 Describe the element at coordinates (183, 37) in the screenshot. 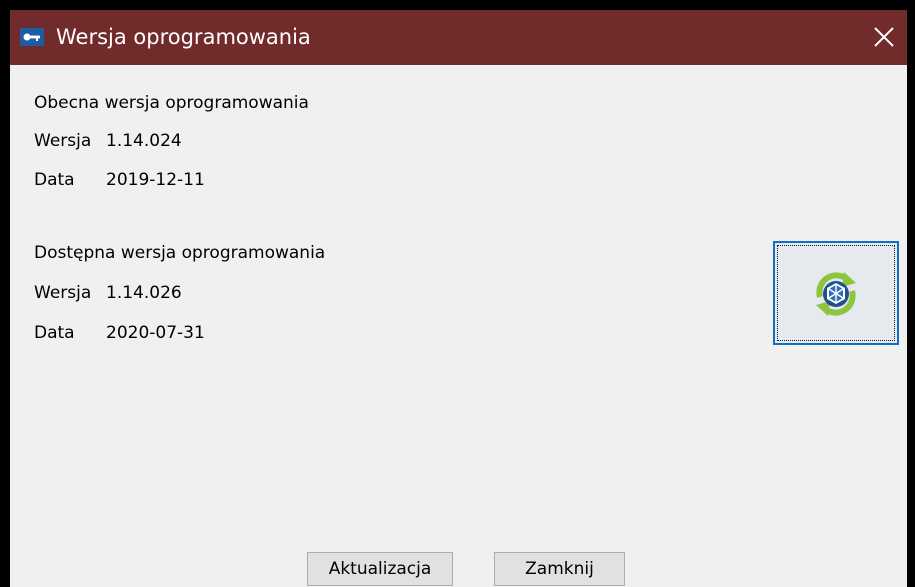

I see `window-title: Wersja oprogramowania` at that location.